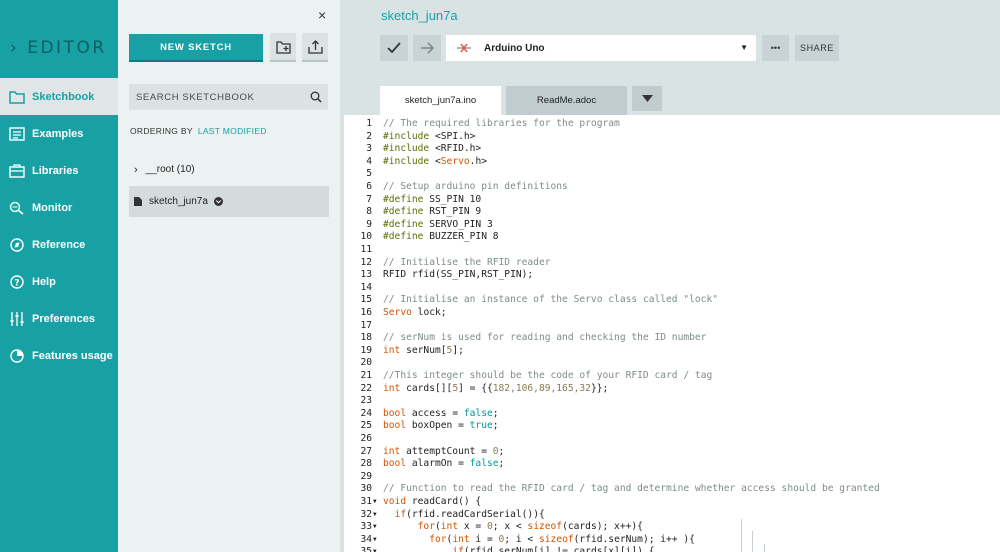 Image resolution: width=1000 pixels, height=552 pixels. What do you see at coordinates (369, 174) in the screenshot?
I see `line-number: 5` at bounding box center [369, 174].